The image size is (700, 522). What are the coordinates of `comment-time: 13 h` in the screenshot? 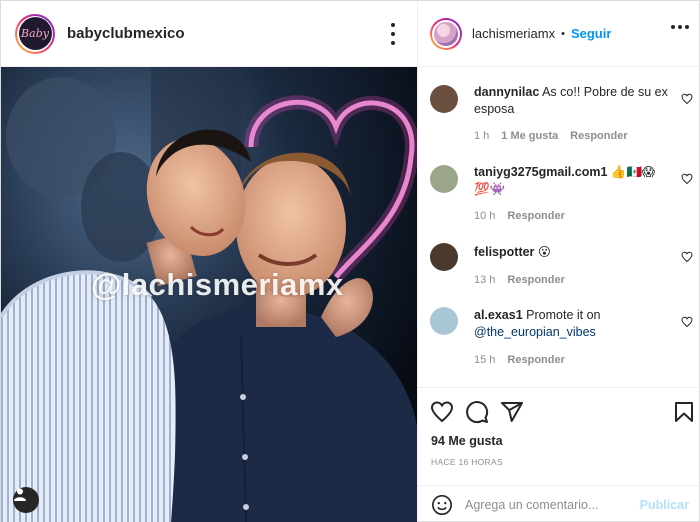 It's located at (485, 280).